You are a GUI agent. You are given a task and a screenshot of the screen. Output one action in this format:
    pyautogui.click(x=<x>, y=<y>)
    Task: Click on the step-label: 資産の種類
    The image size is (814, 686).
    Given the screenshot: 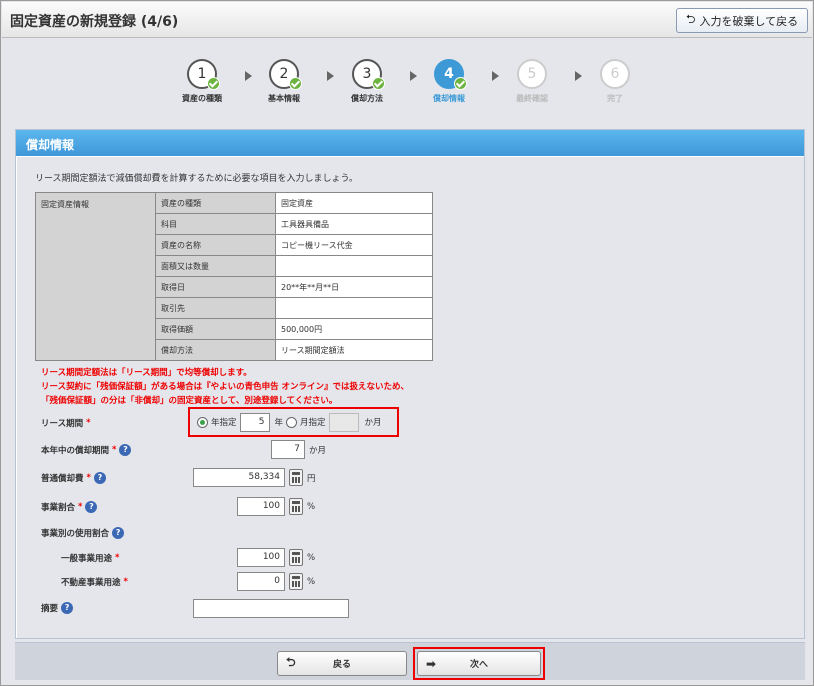 What is the action you would take?
    pyautogui.click(x=202, y=98)
    